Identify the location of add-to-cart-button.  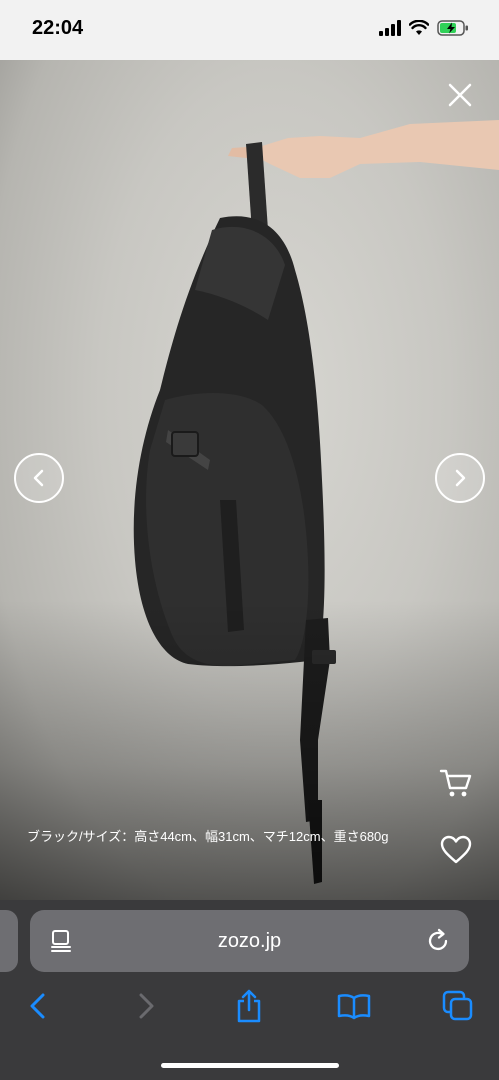
(456, 783).